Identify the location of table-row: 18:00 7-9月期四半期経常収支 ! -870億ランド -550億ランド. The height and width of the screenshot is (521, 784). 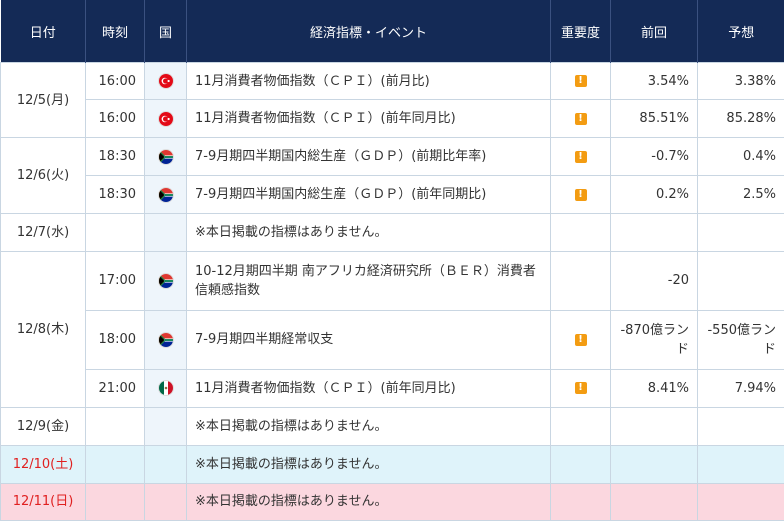
(392, 339).